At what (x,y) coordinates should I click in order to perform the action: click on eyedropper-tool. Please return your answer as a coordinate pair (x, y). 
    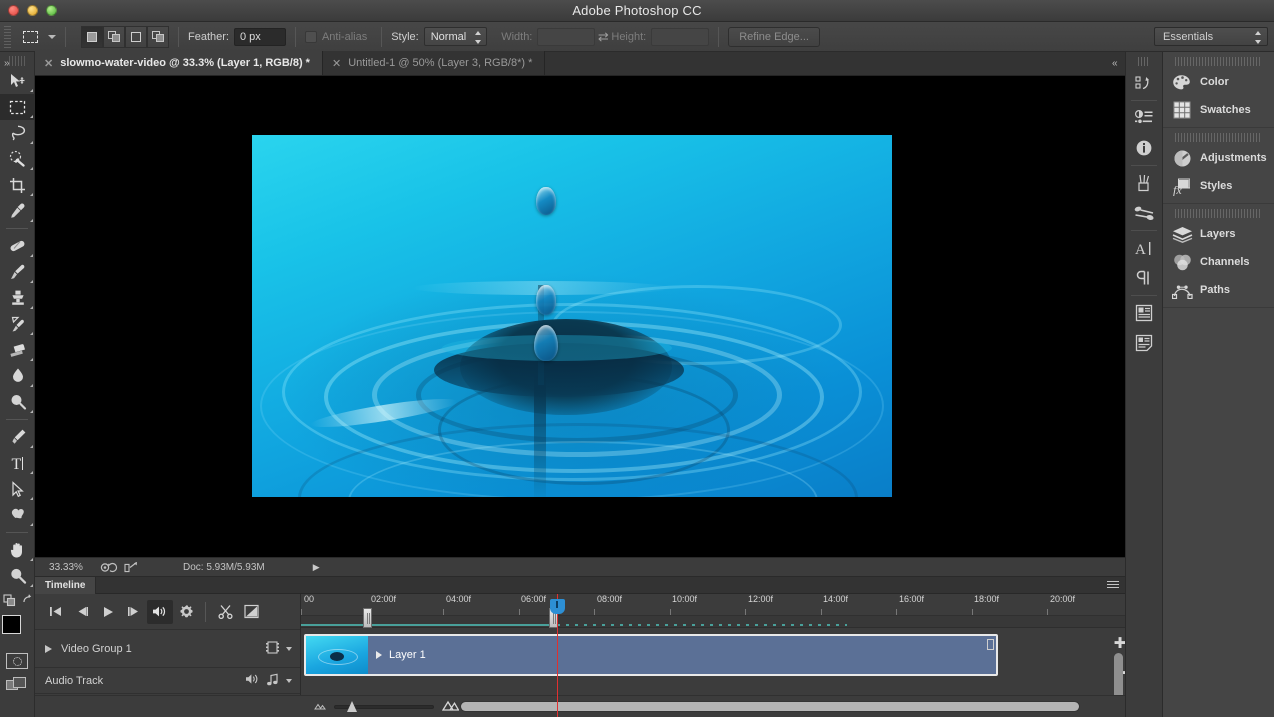
    Looking at the image, I should click on (17, 211).